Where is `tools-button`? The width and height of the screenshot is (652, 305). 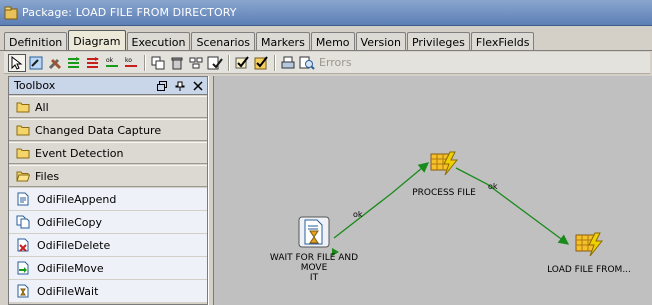 tools-button is located at coordinates (55, 63).